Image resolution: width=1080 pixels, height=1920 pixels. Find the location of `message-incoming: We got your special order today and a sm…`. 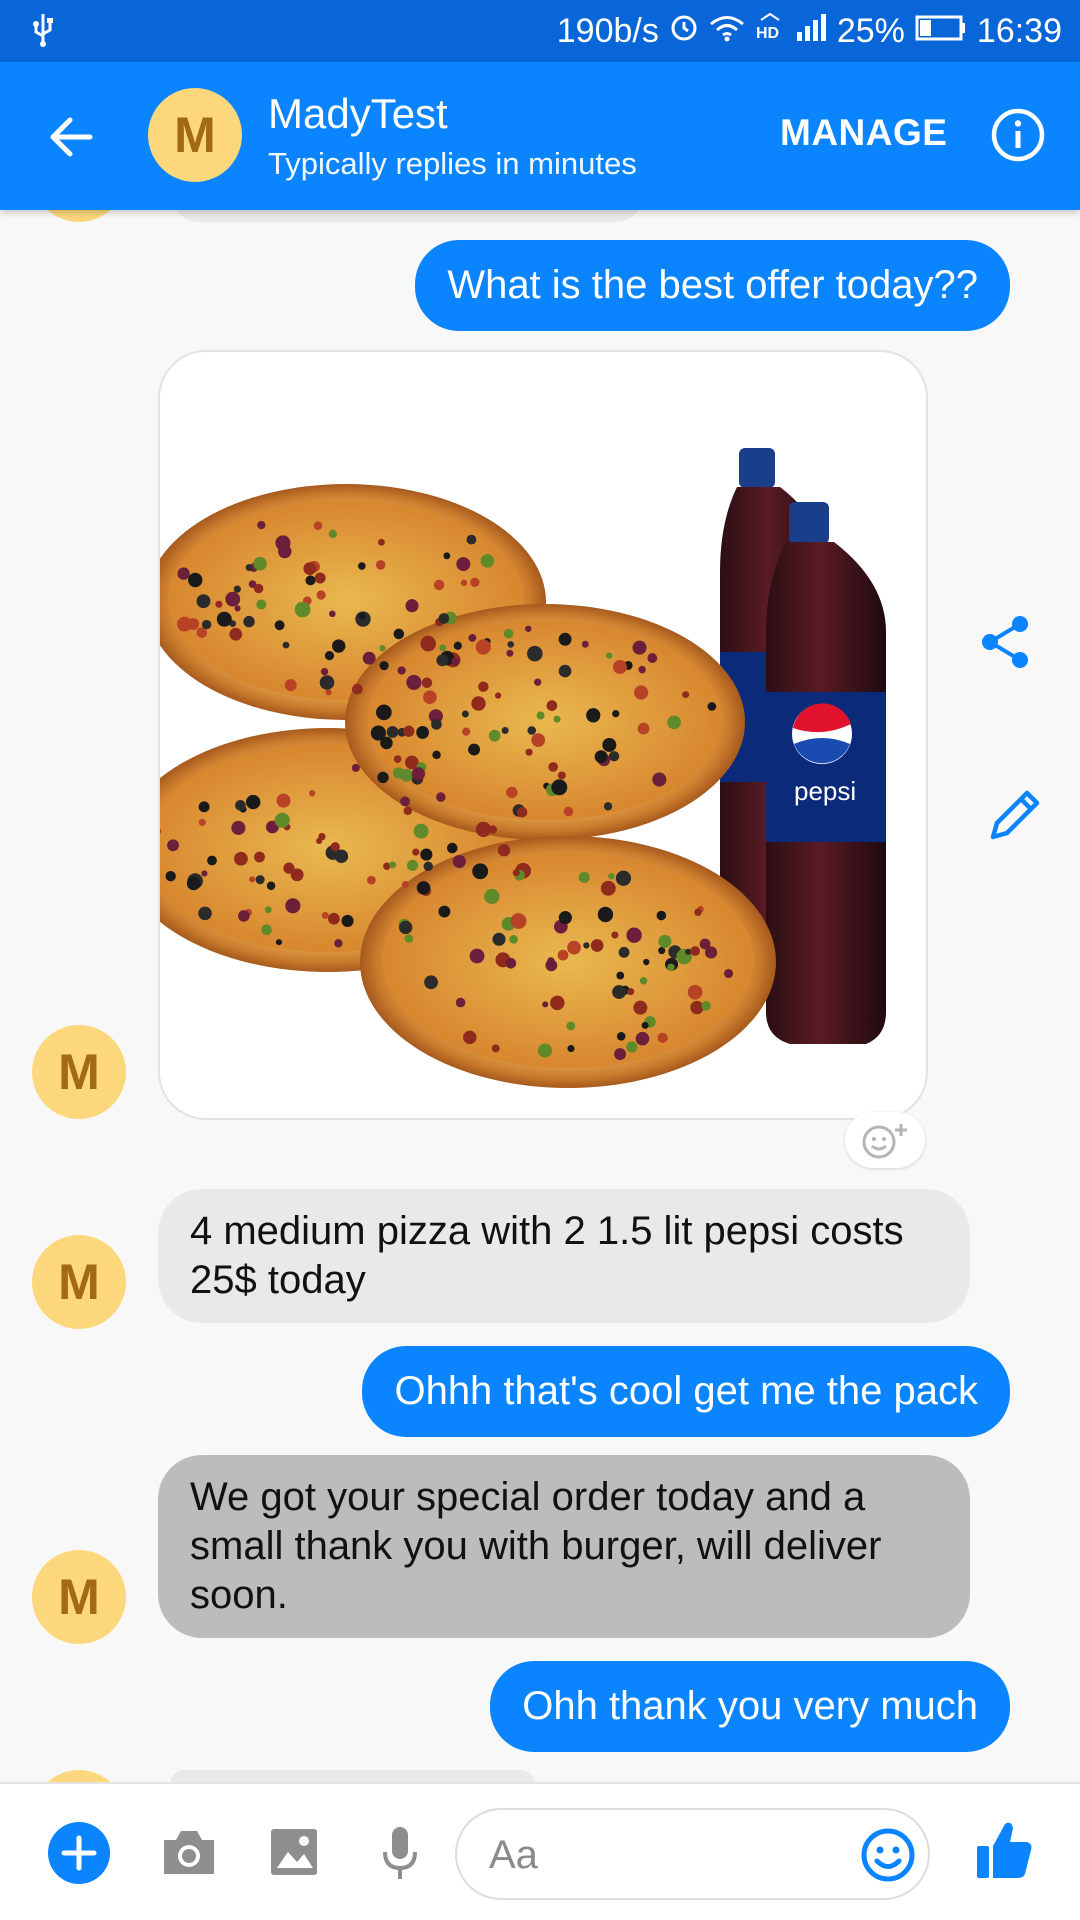

message-incoming: We got your special order today and a sm… is located at coordinates (564, 1546).